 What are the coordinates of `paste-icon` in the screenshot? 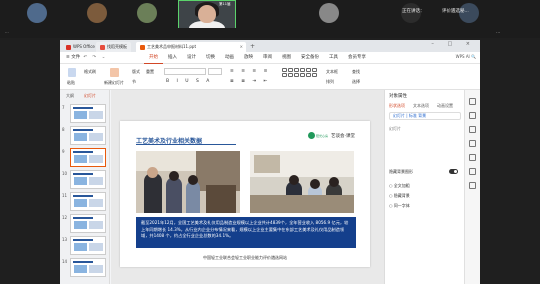 It's located at (72, 72).